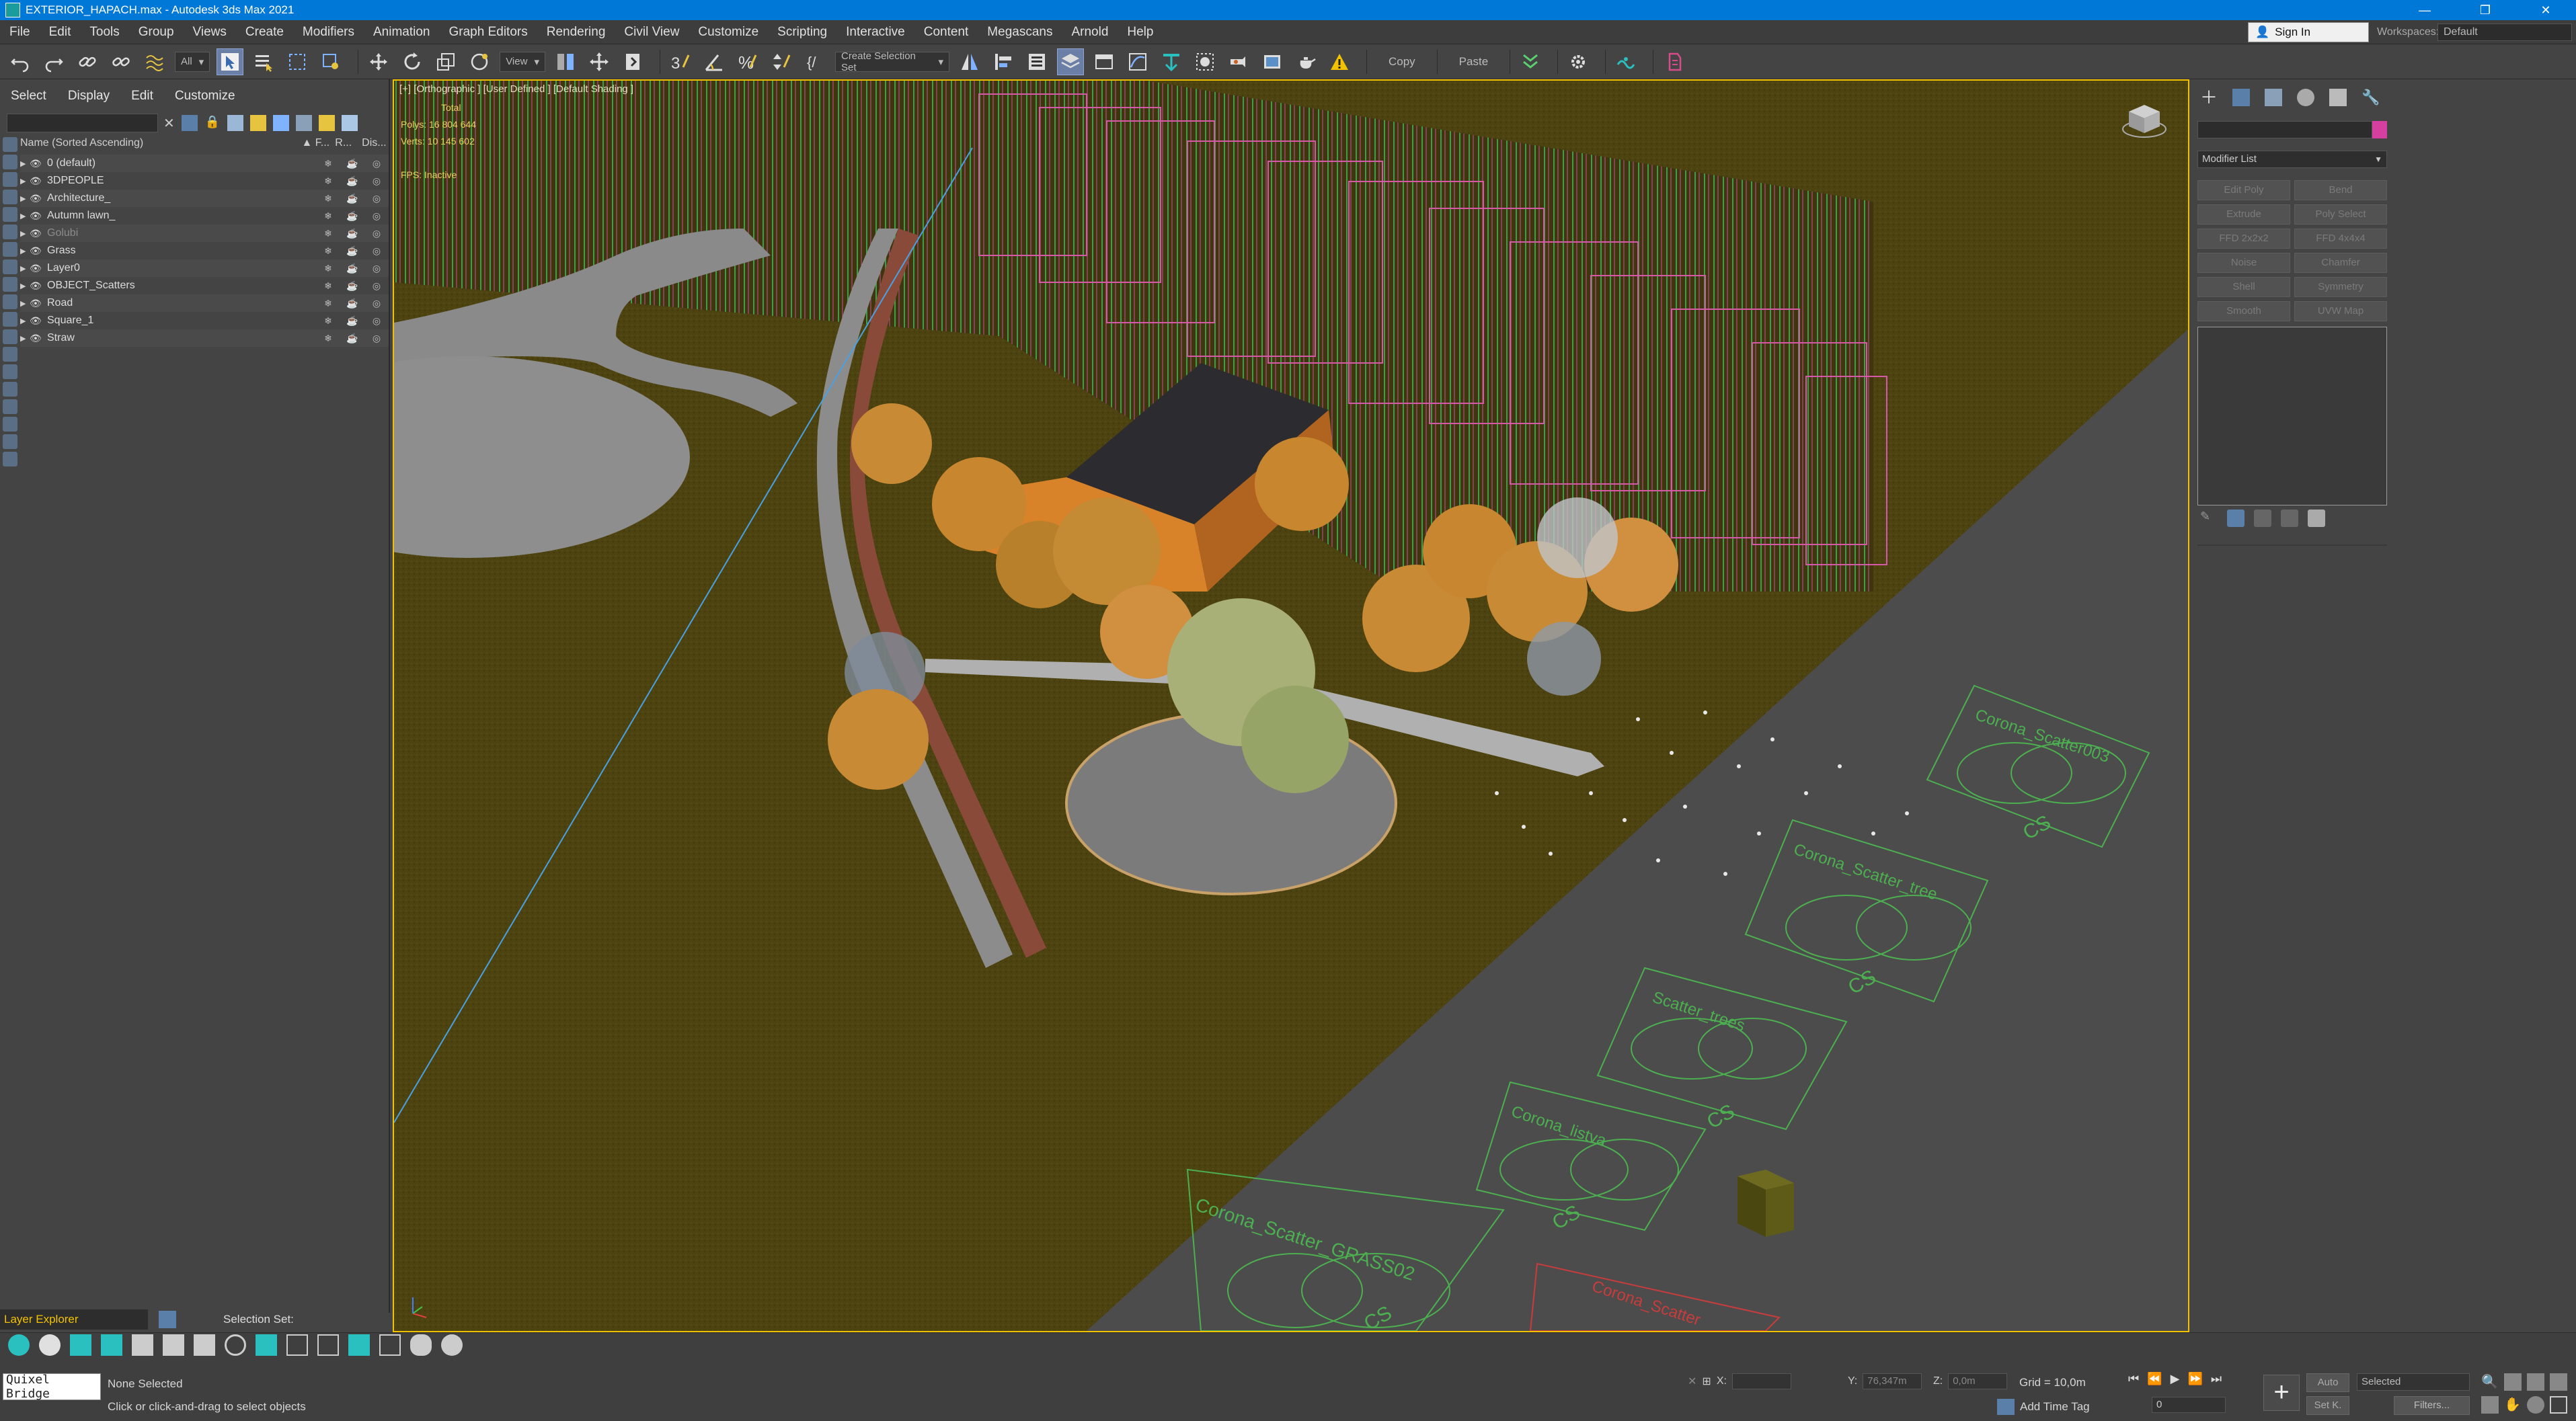  What do you see at coordinates (875, 32) in the screenshot?
I see `menu-interactive: Interactive` at bounding box center [875, 32].